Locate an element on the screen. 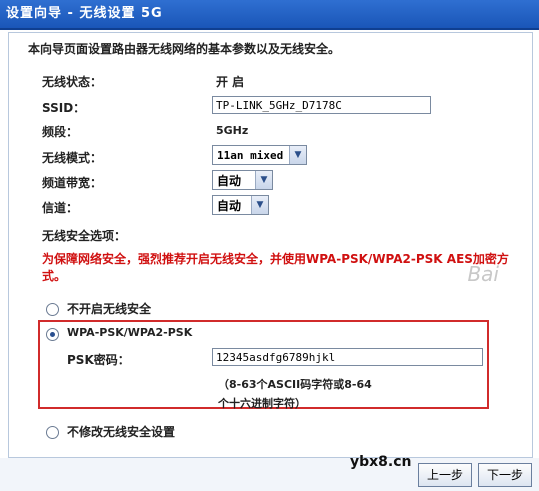 The image size is (539, 491). mode-select: 11an mixed ▼ is located at coordinates (259, 155).